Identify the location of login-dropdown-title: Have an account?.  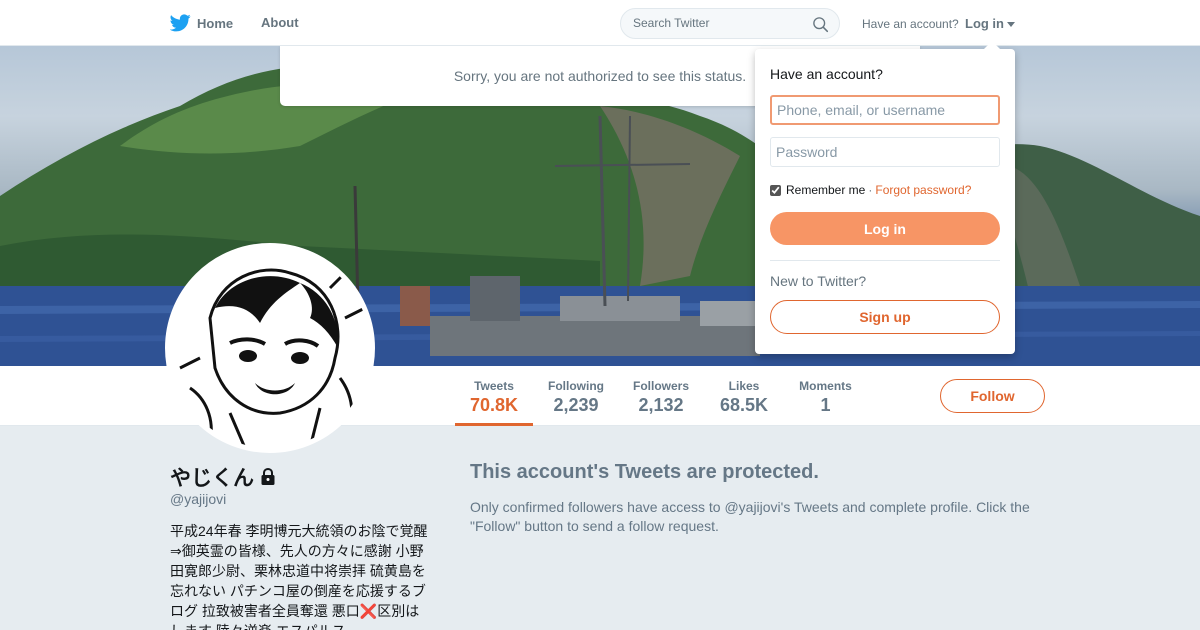
(826, 74).